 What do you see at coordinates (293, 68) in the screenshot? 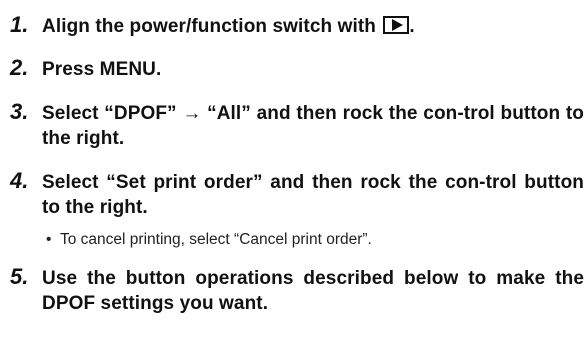
I see `step-2: 2. Press MENU.` at bounding box center [293, 68].